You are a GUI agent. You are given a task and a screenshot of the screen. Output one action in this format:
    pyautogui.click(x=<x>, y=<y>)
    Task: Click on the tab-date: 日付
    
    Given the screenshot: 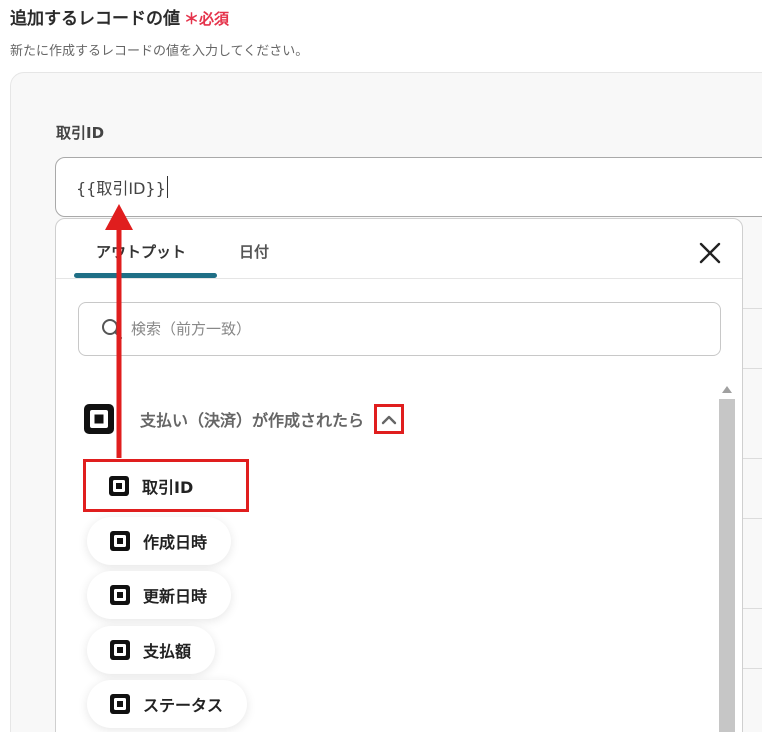 What is the action you would take?
    pyautogui.click(x=254, y=251)
    